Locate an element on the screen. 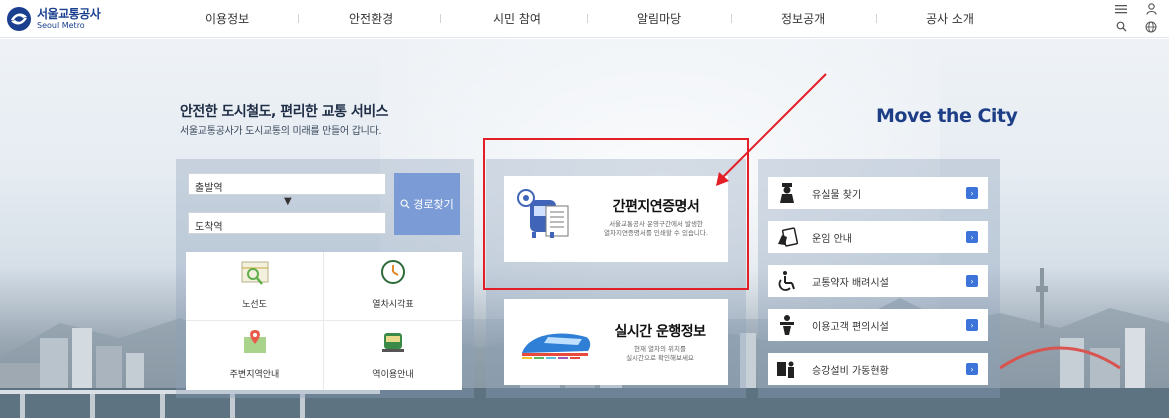 The height and width of the screenshot is (418, 1169). nav-notice: 알림마당 is located at coordinates (659, 18).